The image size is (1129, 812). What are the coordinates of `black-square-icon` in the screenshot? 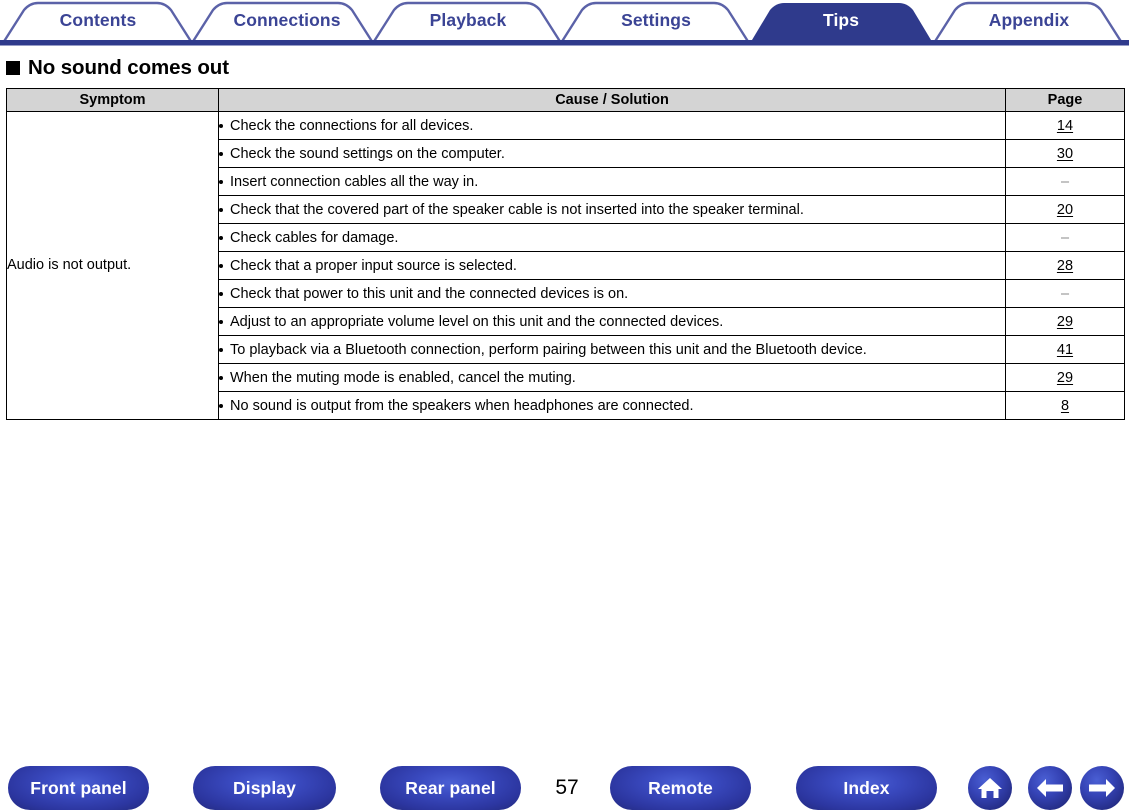 It's located at (13, 68).